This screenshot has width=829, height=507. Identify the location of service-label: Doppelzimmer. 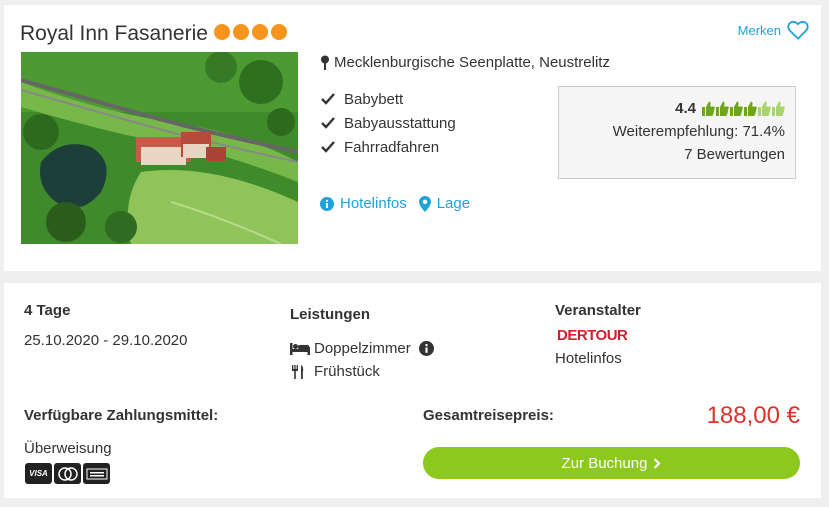
(362, 348).